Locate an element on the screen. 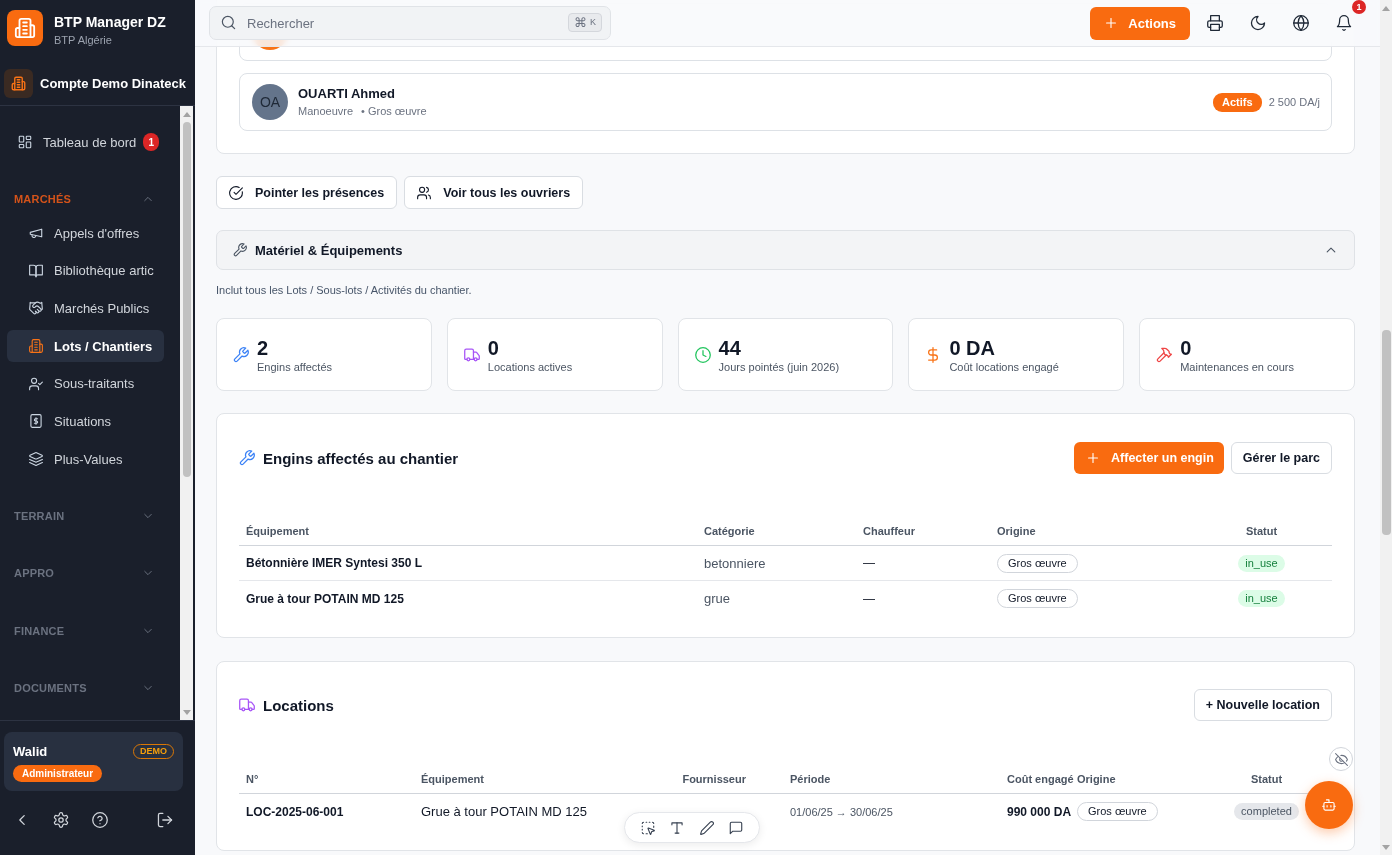 The width and height of the screenshot is (1392, 855). stat-label: Jours pointés (juin 2026) is located at coordinates (779, 366).